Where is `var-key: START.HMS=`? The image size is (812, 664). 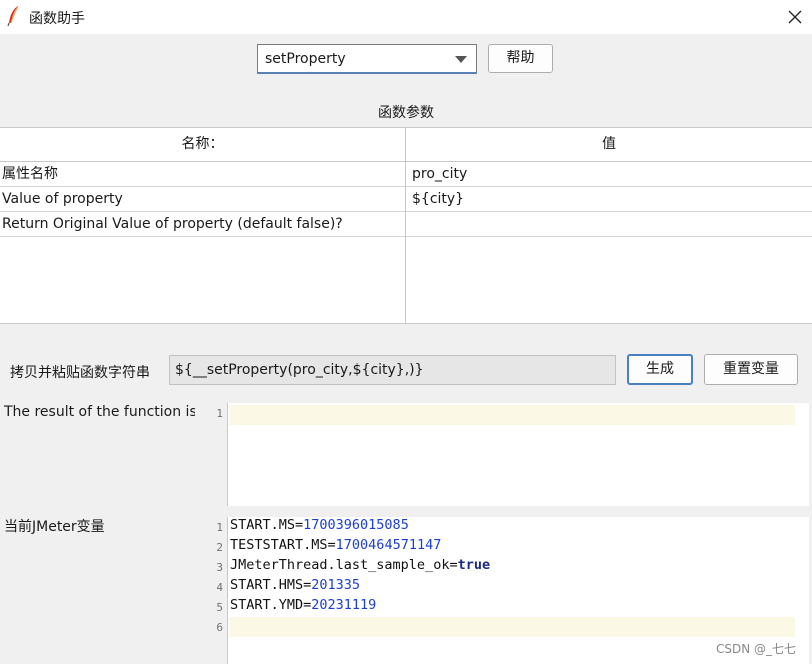
var-key: START.HMS= is located at coordinates (271, 585).